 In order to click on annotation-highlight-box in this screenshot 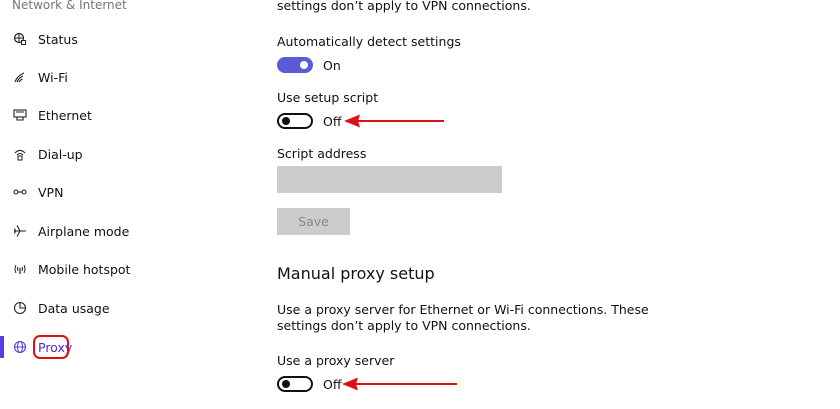, I will do `click(51, 347)`.